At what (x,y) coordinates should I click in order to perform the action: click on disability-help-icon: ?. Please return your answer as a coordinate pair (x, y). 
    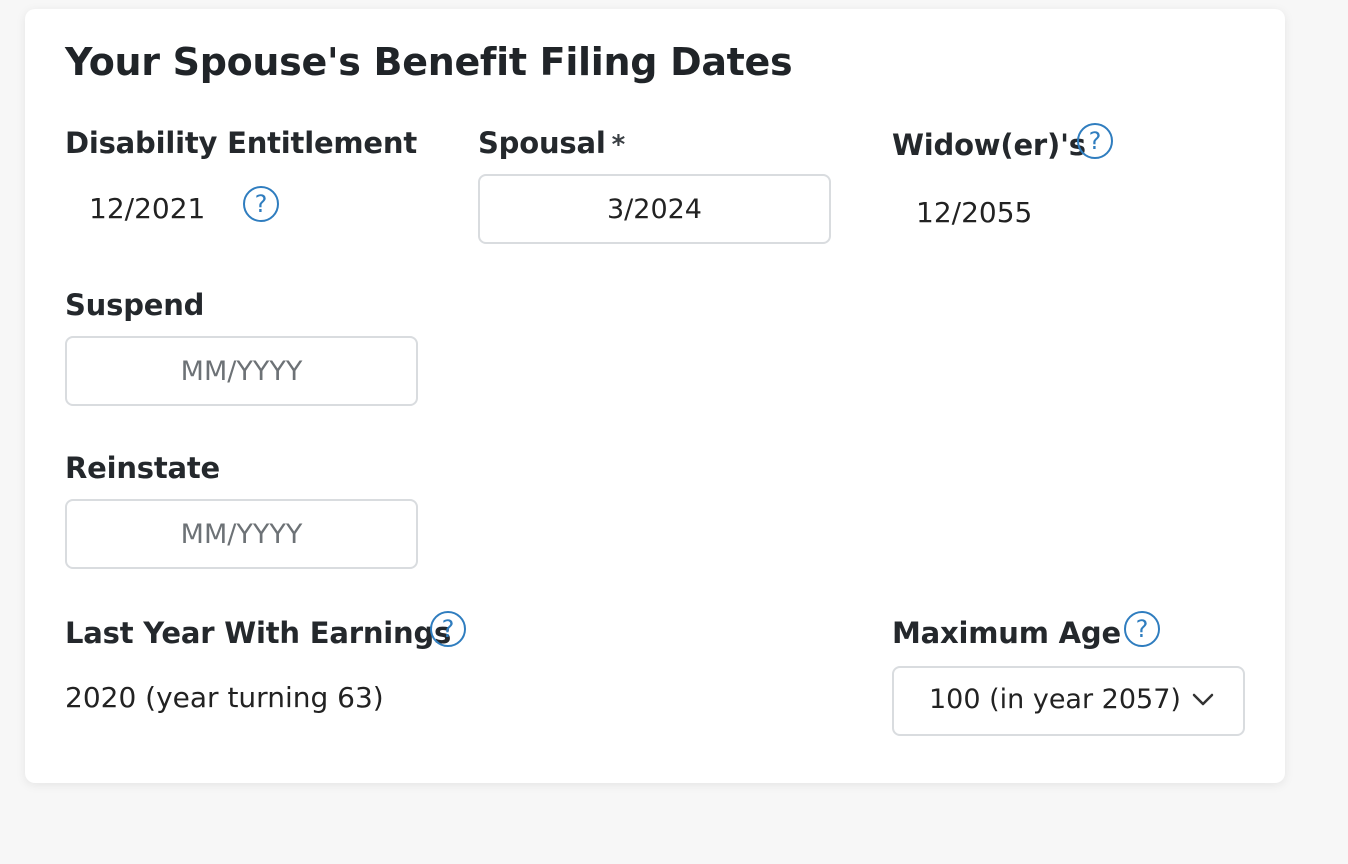
    Looking at the image, I should click on (261, 204).